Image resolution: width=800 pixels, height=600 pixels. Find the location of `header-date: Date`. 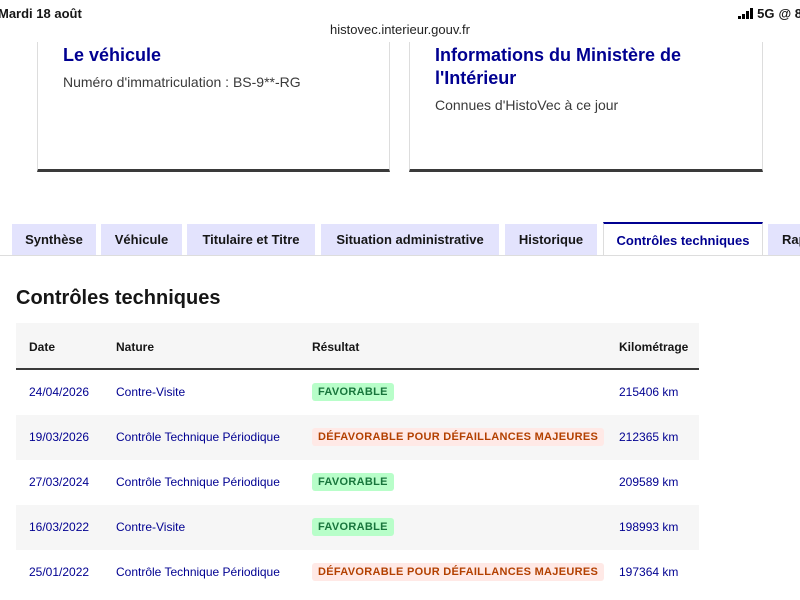

header-date: Date is located at coordinates (42, 347).